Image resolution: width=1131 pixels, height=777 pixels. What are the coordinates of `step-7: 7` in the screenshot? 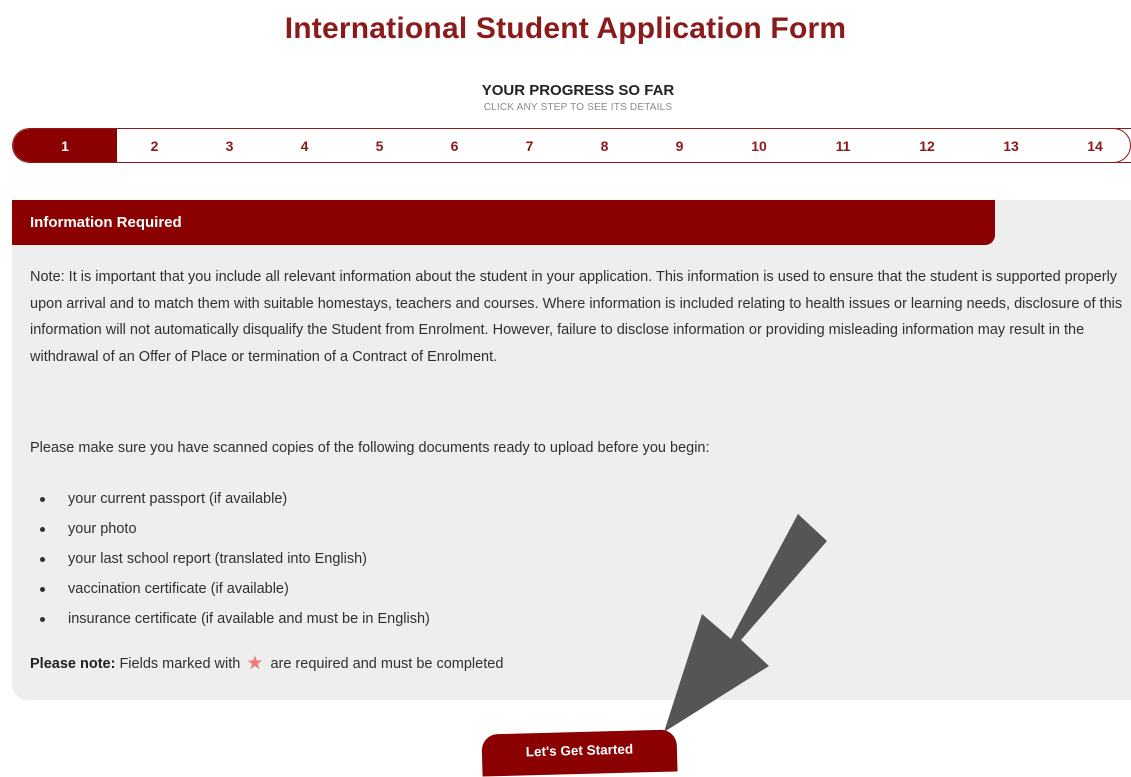 It's located at (529, 145).